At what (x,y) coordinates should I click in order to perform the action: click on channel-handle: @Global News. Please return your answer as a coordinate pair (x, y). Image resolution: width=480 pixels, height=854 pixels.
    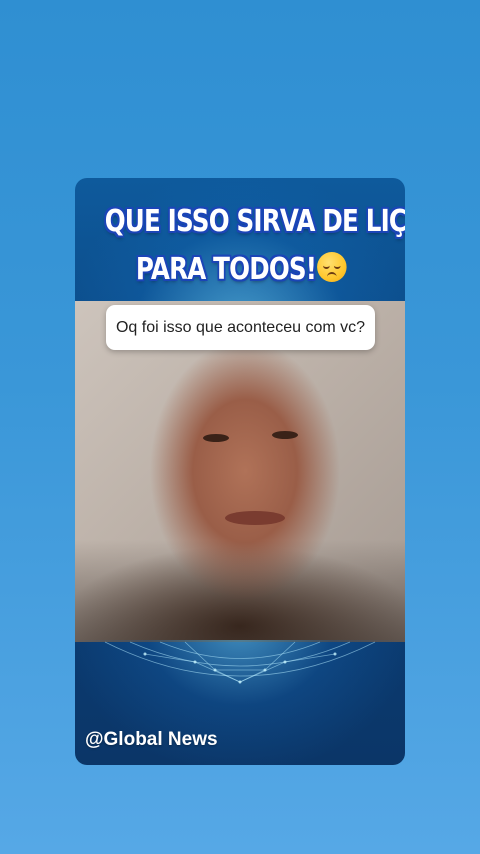
    Looking at the image, I should click on (151, 740).